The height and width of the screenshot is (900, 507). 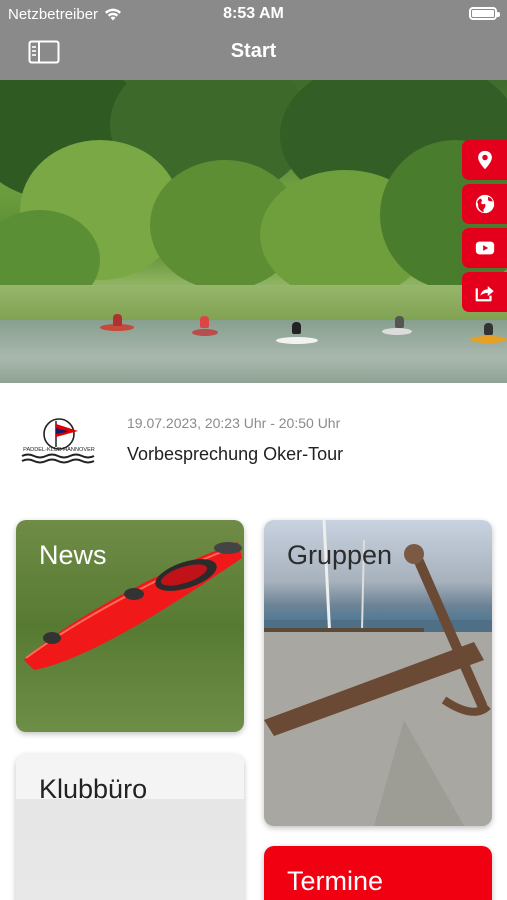 What do you see at coordinates (59, 450) in the screenshot?
I see `svg-text: PADDEL-KLUB HANNOVER` at bounding box center [59, 450].